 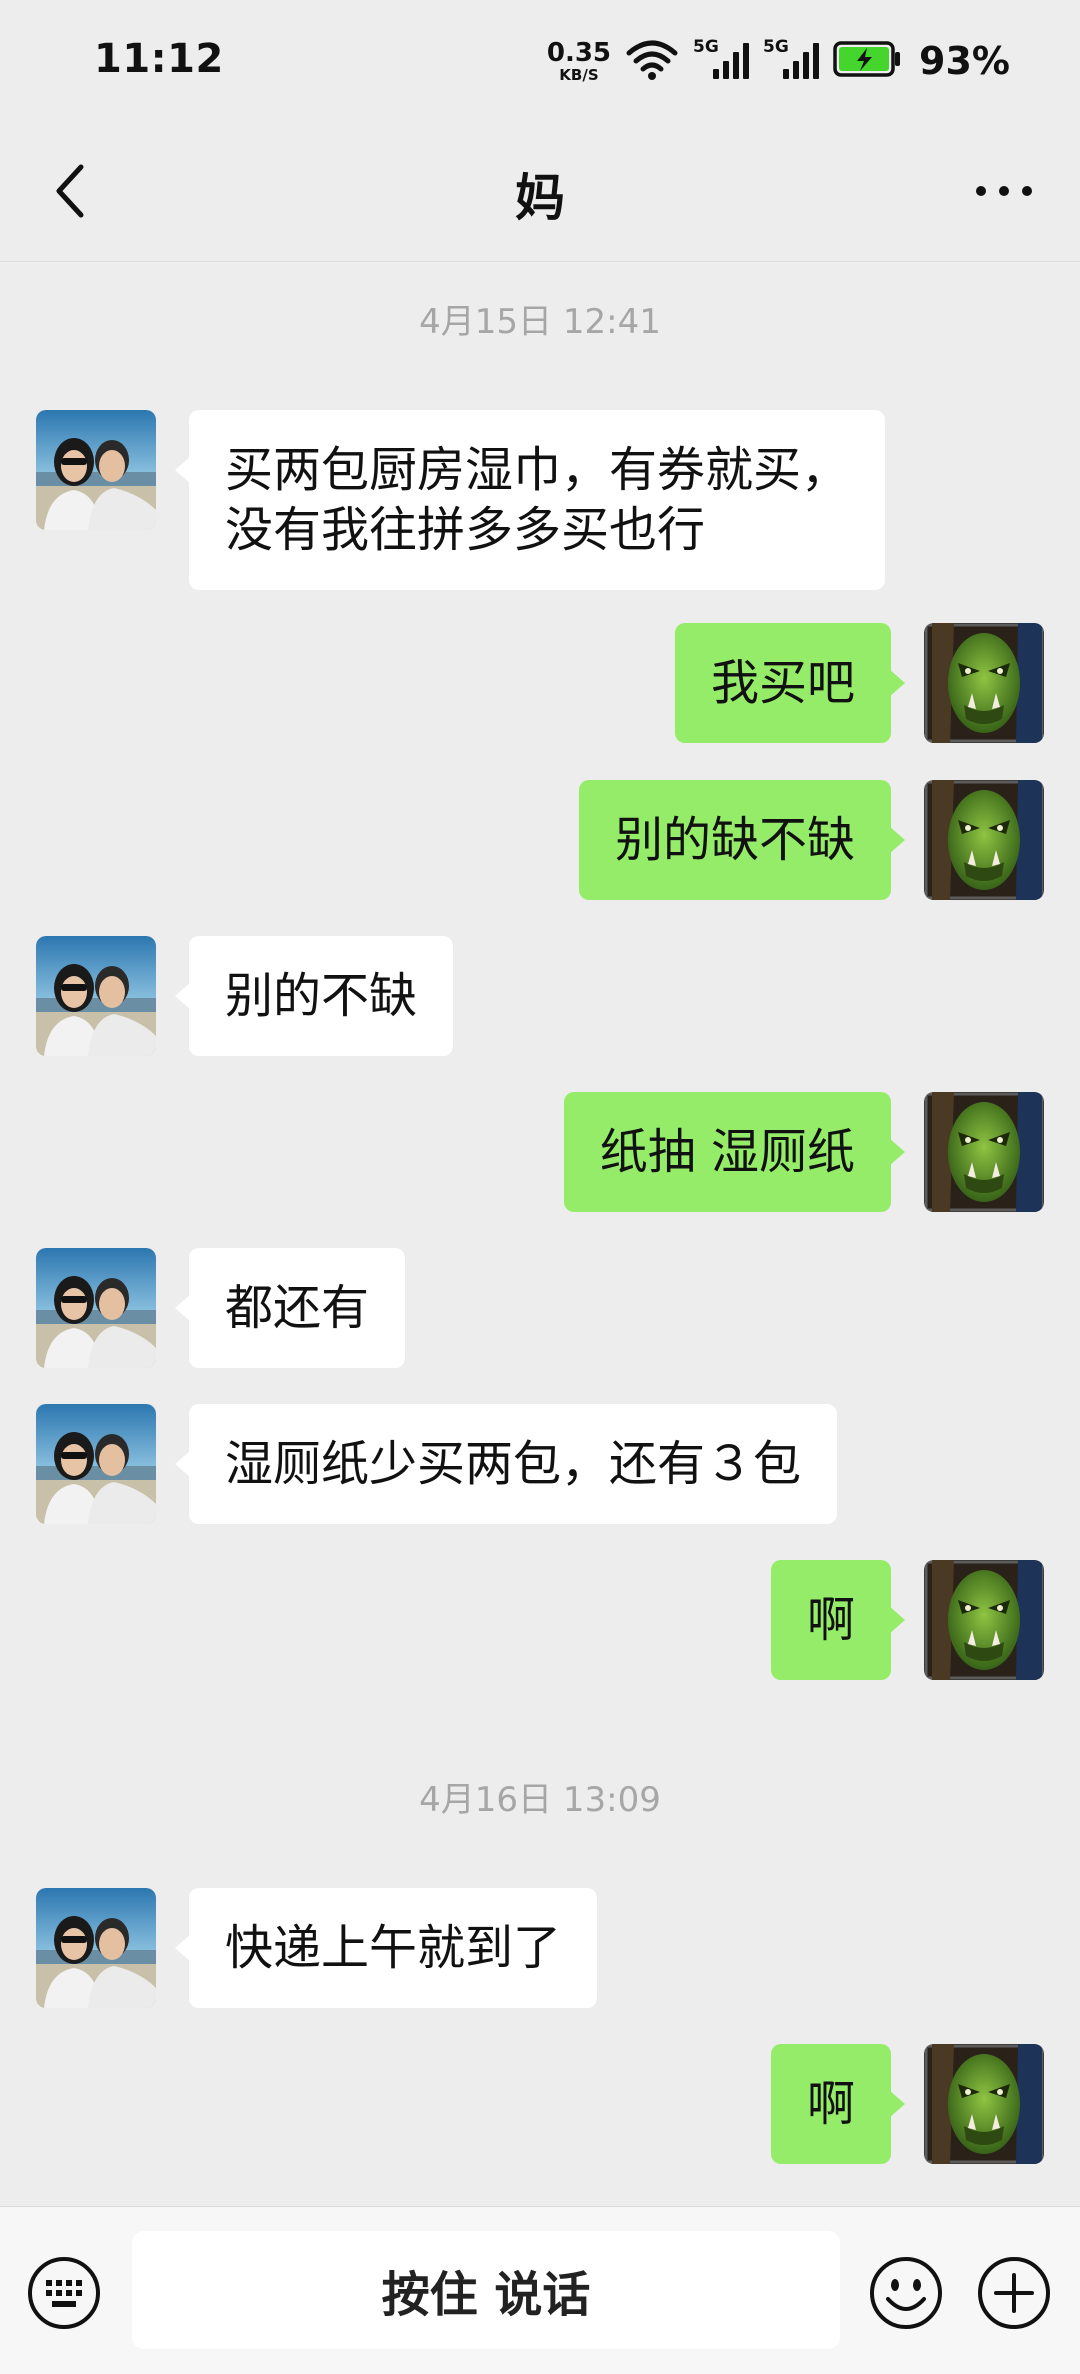 I want to click on wifi-icon, so click(x=652, y=61).